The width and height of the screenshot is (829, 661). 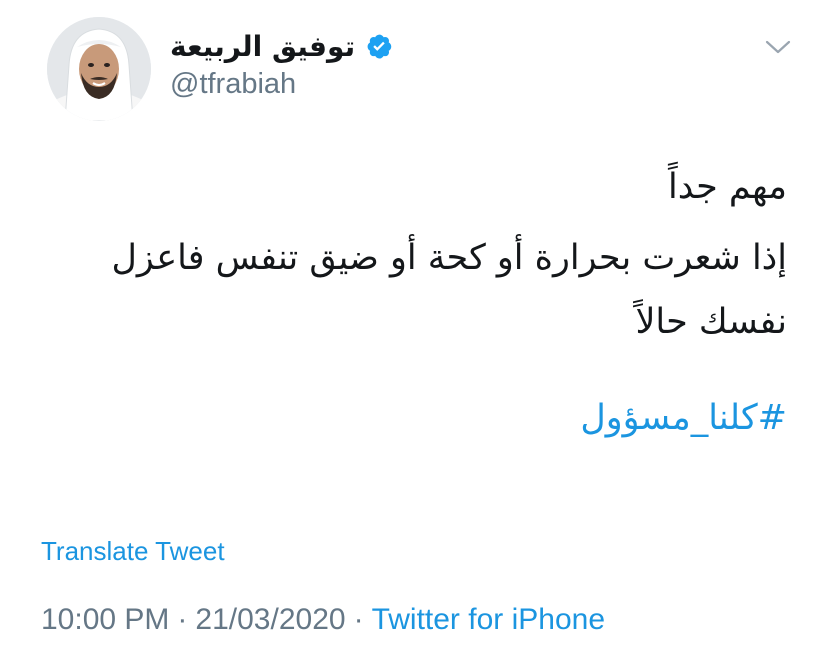 I want to click on user-info: توفيق الربيعة @tfrabiah, so click(x=320, y=62).